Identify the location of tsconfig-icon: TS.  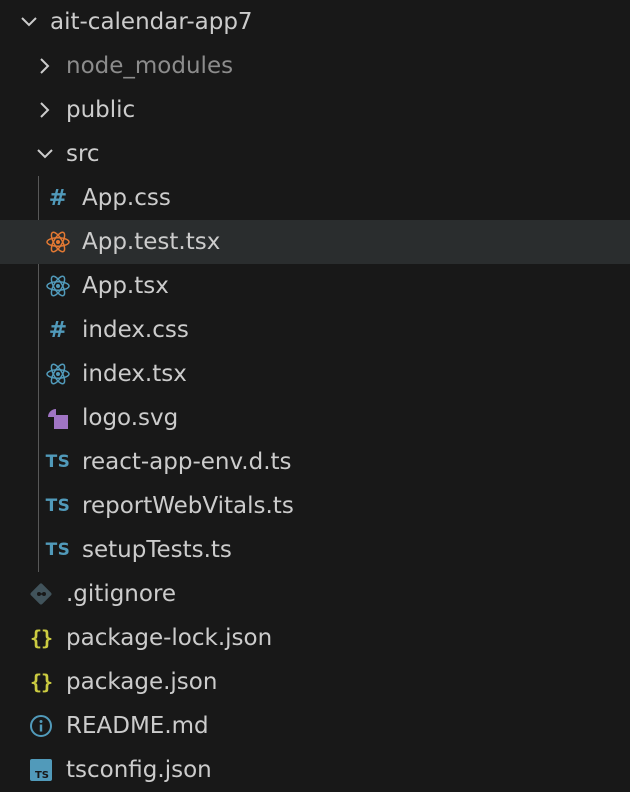
(41, 770).